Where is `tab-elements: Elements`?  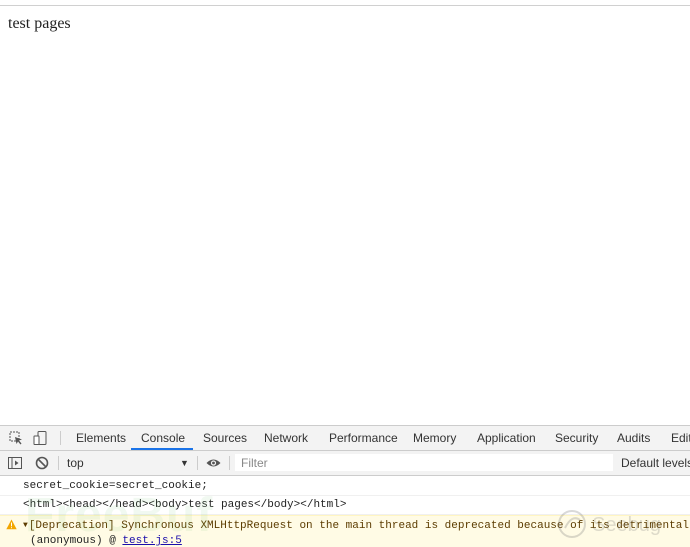
tab-elements: Elements is located at coordinates (101, 438).